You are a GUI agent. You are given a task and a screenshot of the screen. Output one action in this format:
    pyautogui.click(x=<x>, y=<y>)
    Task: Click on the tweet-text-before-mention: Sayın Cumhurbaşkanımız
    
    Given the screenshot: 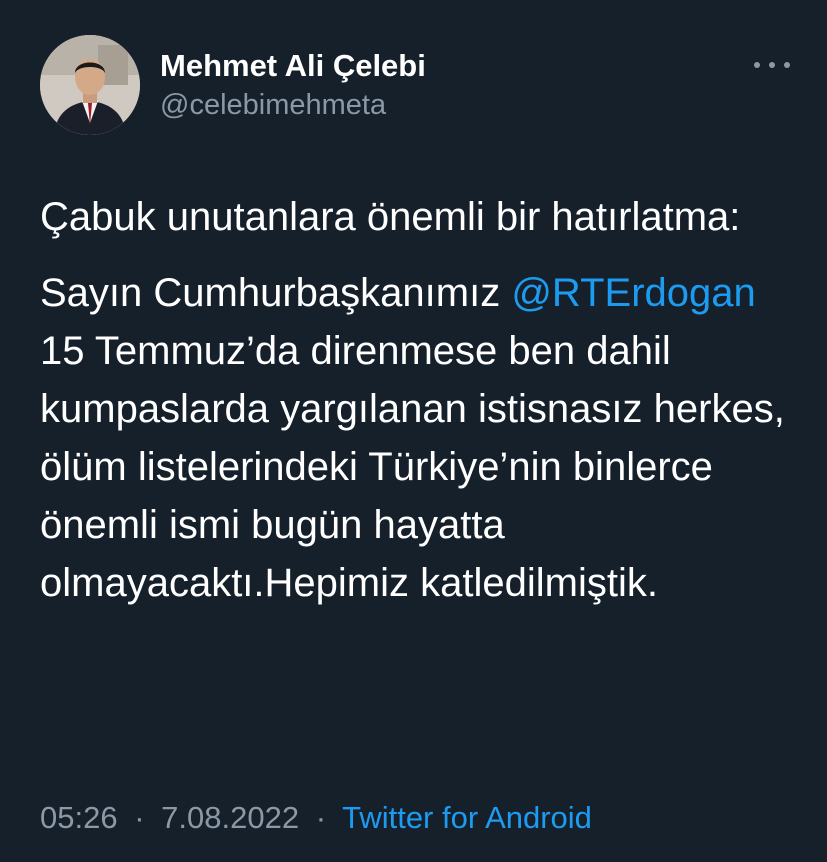 What is the action you would take?
    pyautogui.click(x=276, y=293)
    